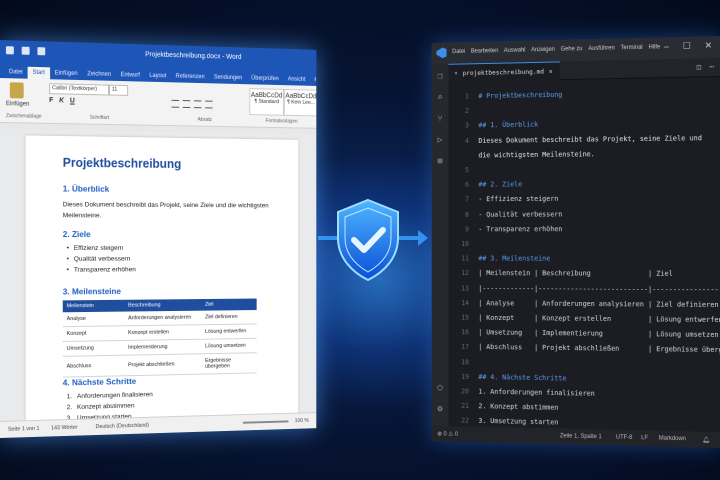  What do you see at coordinates (79, 89) in the screenshot?
I see `font-name-select: Calibri (Textkörper)` at bounding box center [79, 89].